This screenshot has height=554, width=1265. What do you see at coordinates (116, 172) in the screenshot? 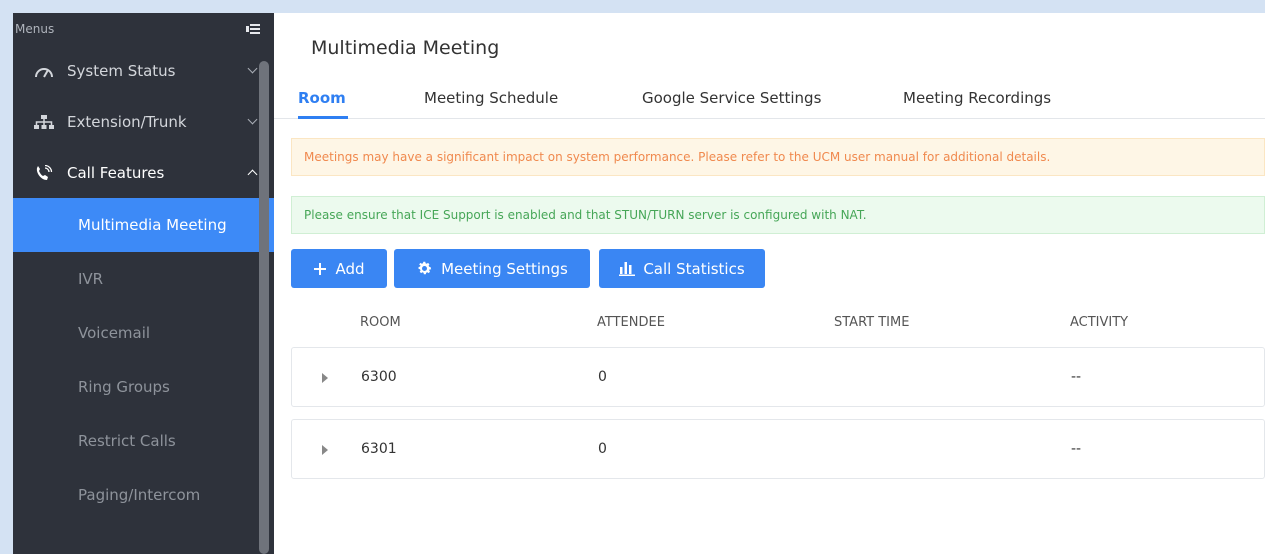
I see `sidebar-group-label: Call Features` at bounding box center [116, 172].